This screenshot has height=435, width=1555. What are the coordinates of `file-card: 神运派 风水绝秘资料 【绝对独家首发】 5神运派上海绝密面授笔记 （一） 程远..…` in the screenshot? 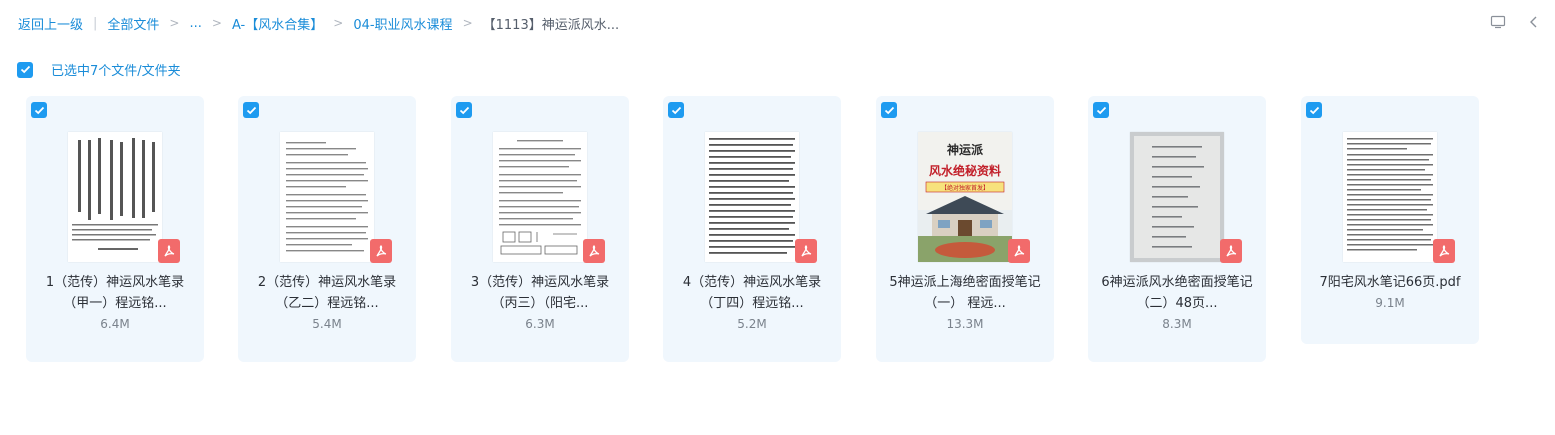 It's located at (965, 229).